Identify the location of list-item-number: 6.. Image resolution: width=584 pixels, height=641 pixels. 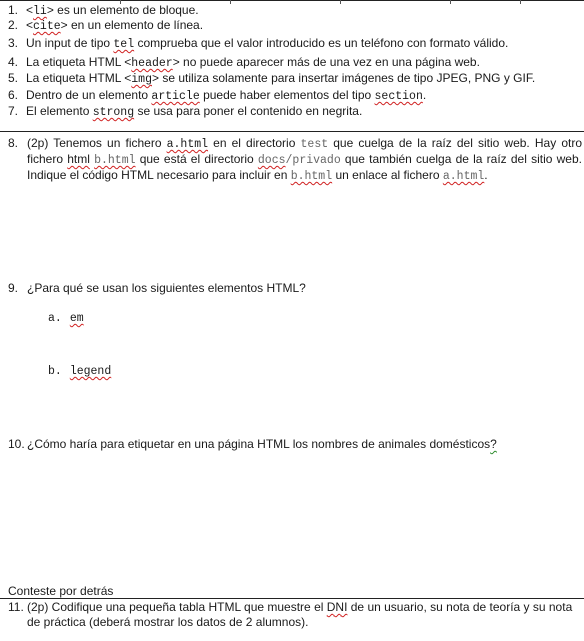
(13, 95).